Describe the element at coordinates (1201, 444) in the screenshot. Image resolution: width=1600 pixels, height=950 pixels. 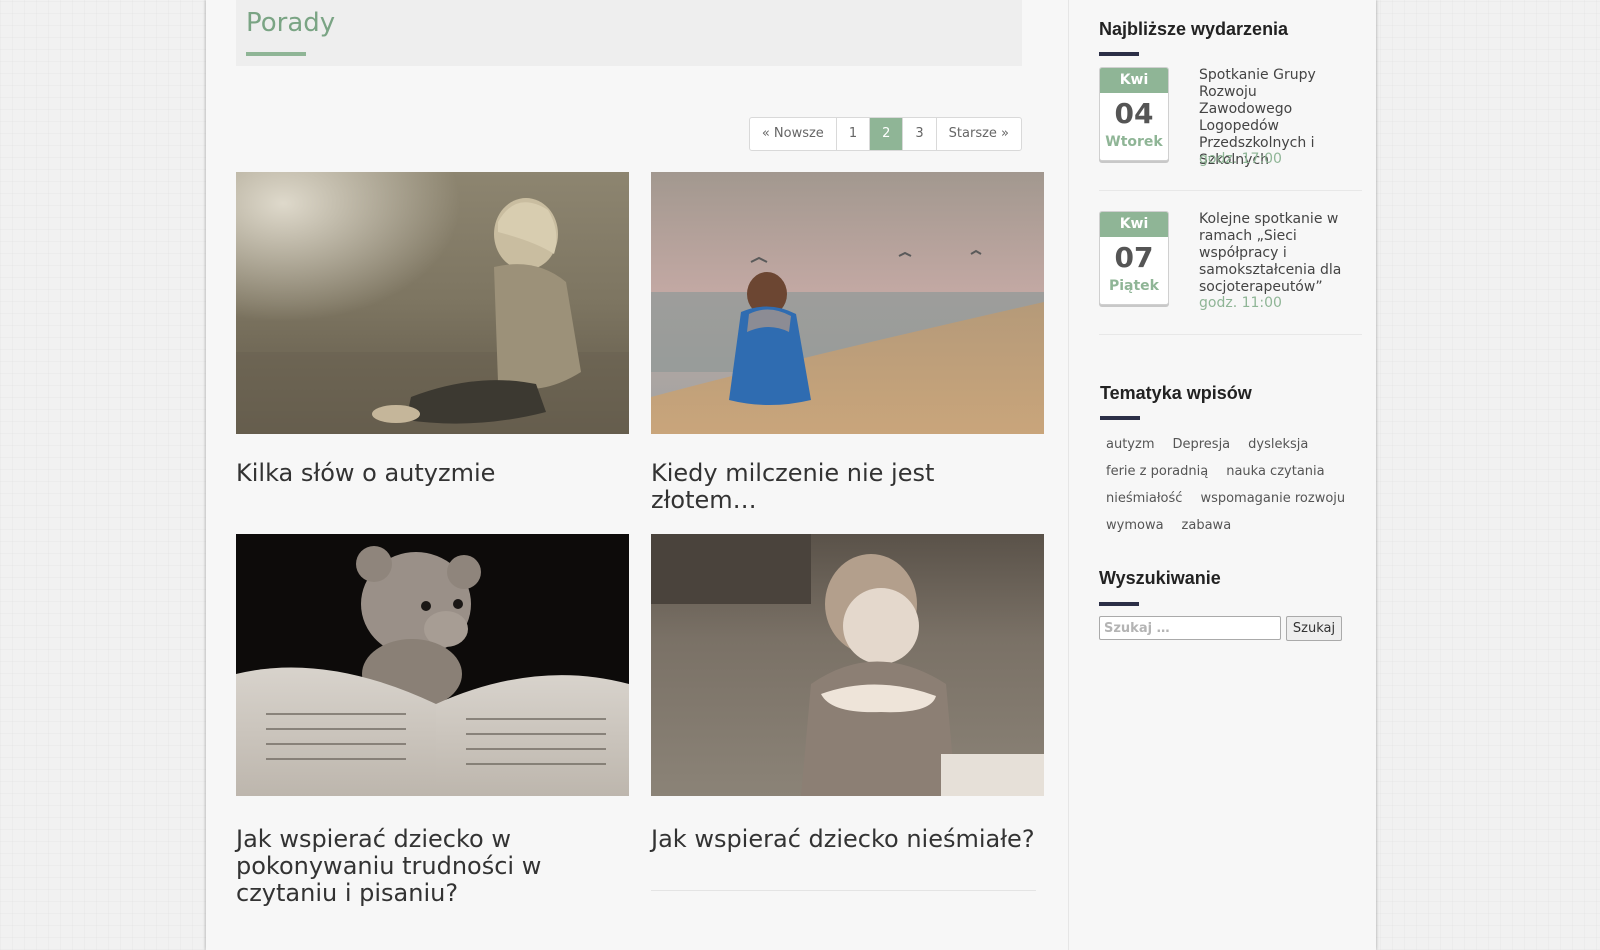
I see `tag-link: Depresja` at that location.